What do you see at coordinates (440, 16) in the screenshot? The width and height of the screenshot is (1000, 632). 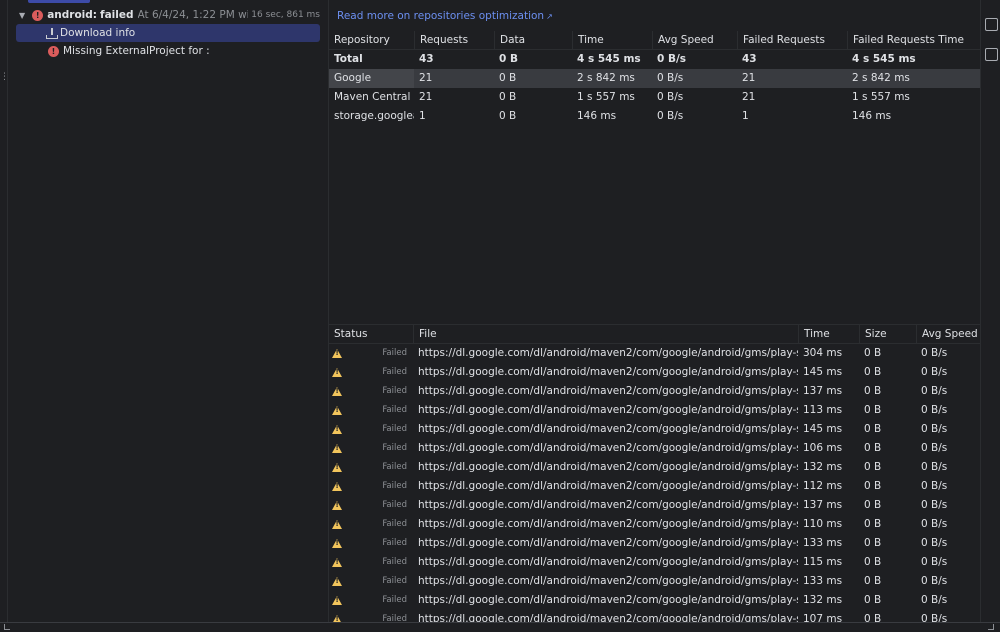 I see `link-text: Read more on repositories optimization` at bounding box center [440, 16].